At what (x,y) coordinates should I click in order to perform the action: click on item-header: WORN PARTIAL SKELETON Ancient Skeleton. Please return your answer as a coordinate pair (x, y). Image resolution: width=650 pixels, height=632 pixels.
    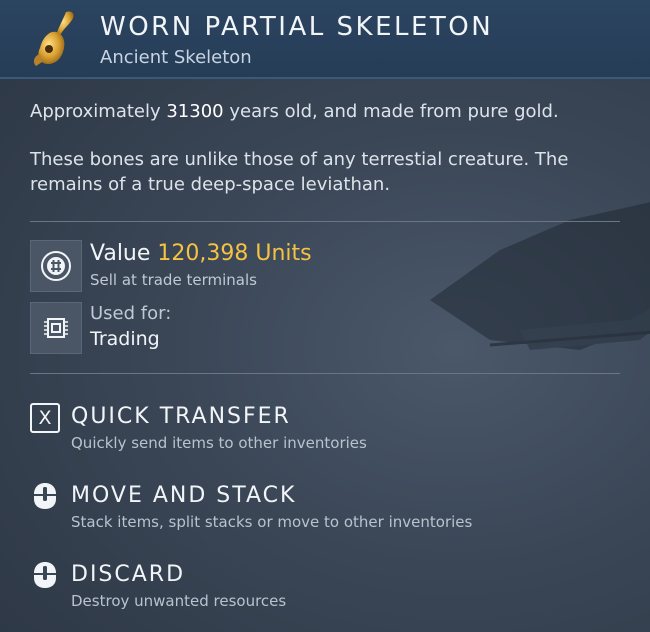
    Looking at the image, I should click on (325, 39).